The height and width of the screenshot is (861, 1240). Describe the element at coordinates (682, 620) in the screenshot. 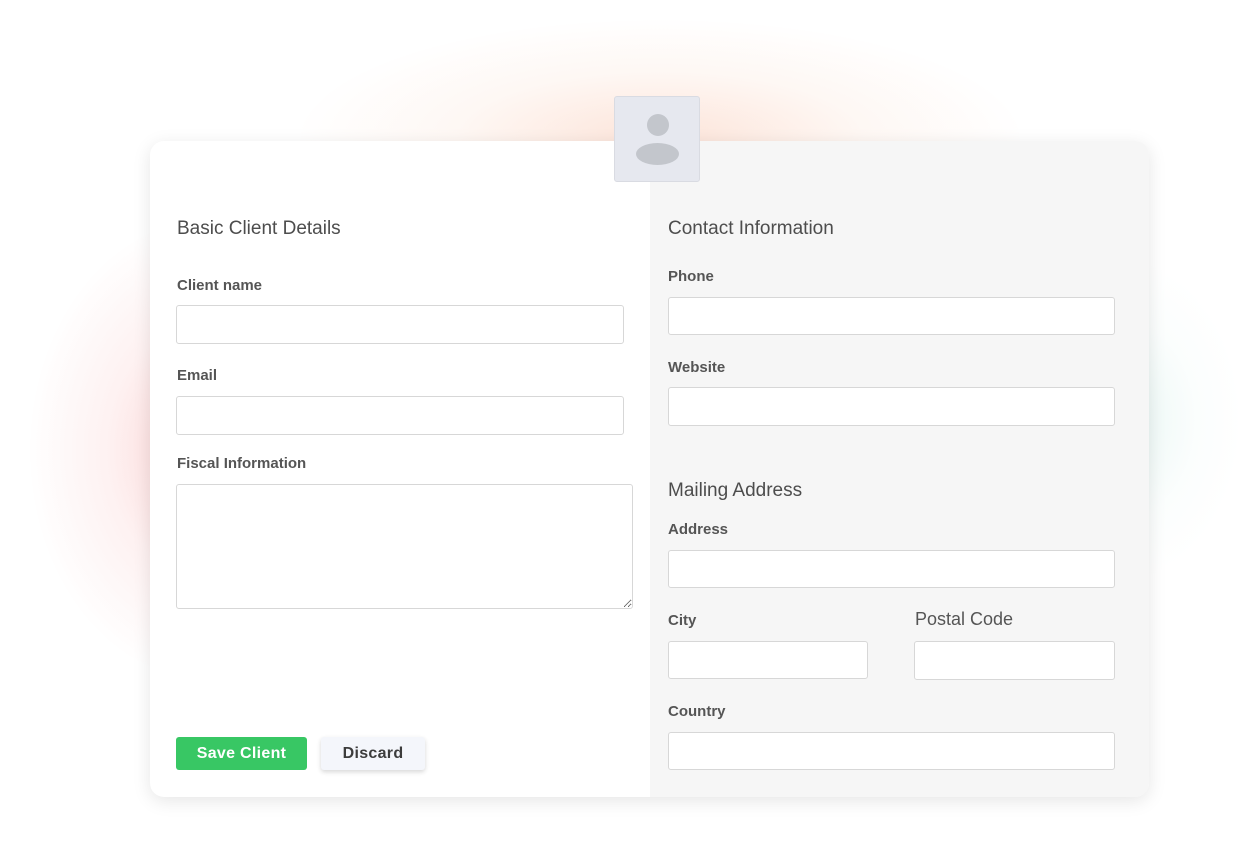

I see `city-label: City` at that location.